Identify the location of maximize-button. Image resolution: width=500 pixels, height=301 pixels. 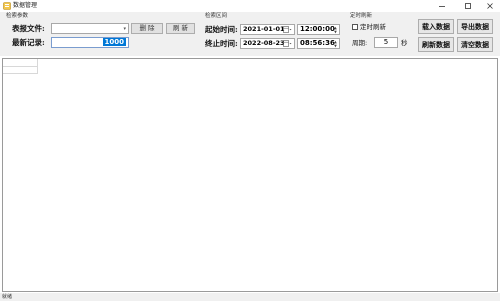
(468, 6).